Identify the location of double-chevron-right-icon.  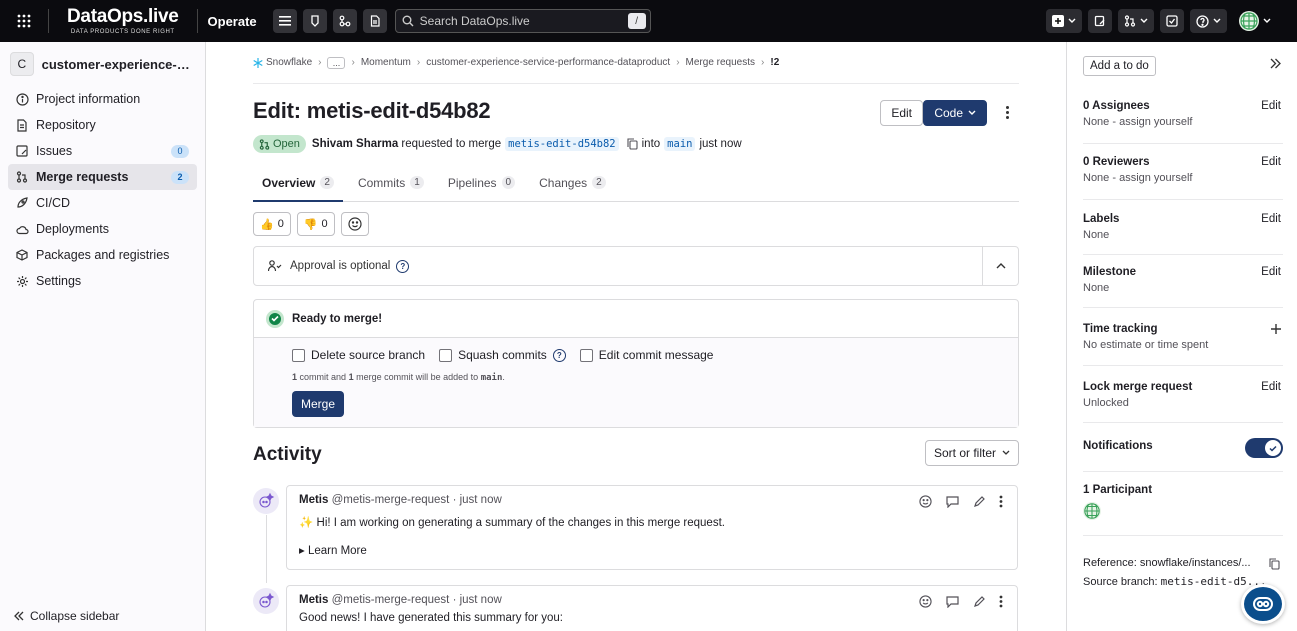
(1275, 63).